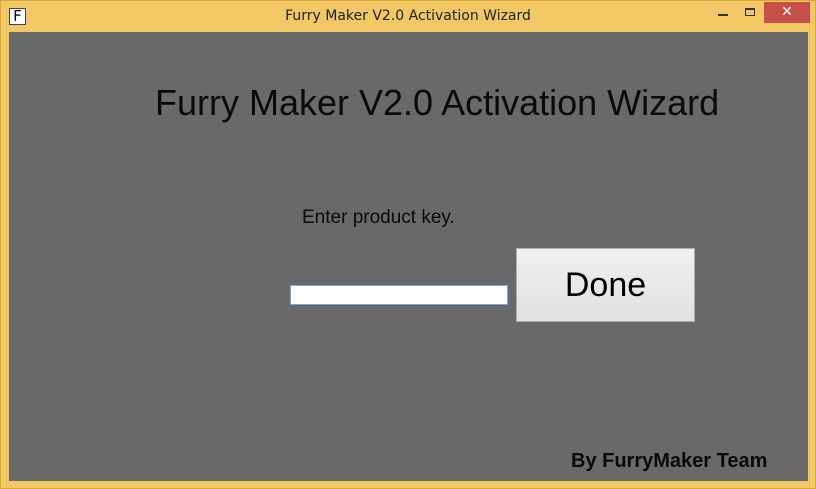  What do you see at coordinates (378, 217) in the screenshot?
I see `product-key-label: Enter product key.` at bounding box center [378, 217].